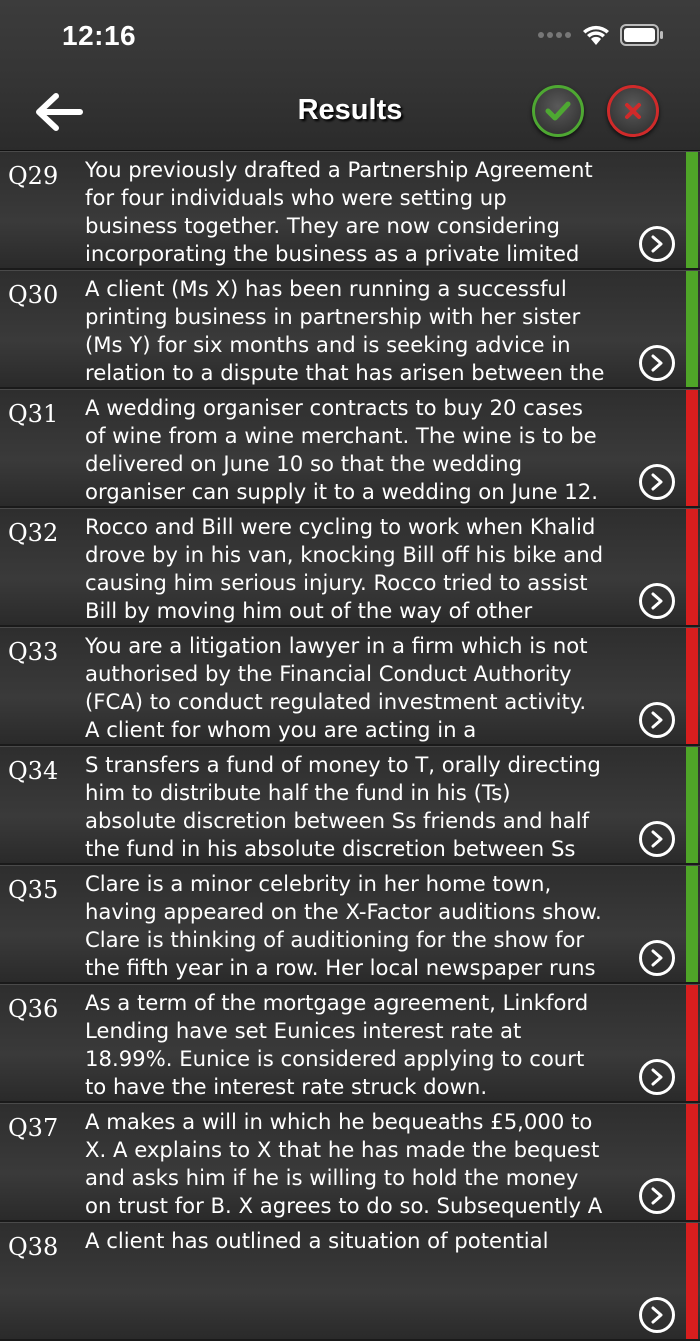 Image resolution: width=700 pixels, height=1341 pixels. Describe the element at coordinates (33, 890) in the screenshot. I see `question-number: Q35` at that location.